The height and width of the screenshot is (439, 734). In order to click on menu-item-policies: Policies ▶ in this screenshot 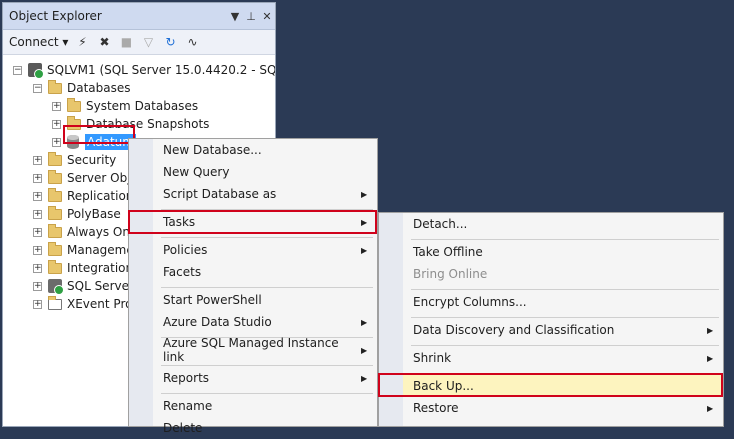, I will do `click(265, 250)`.